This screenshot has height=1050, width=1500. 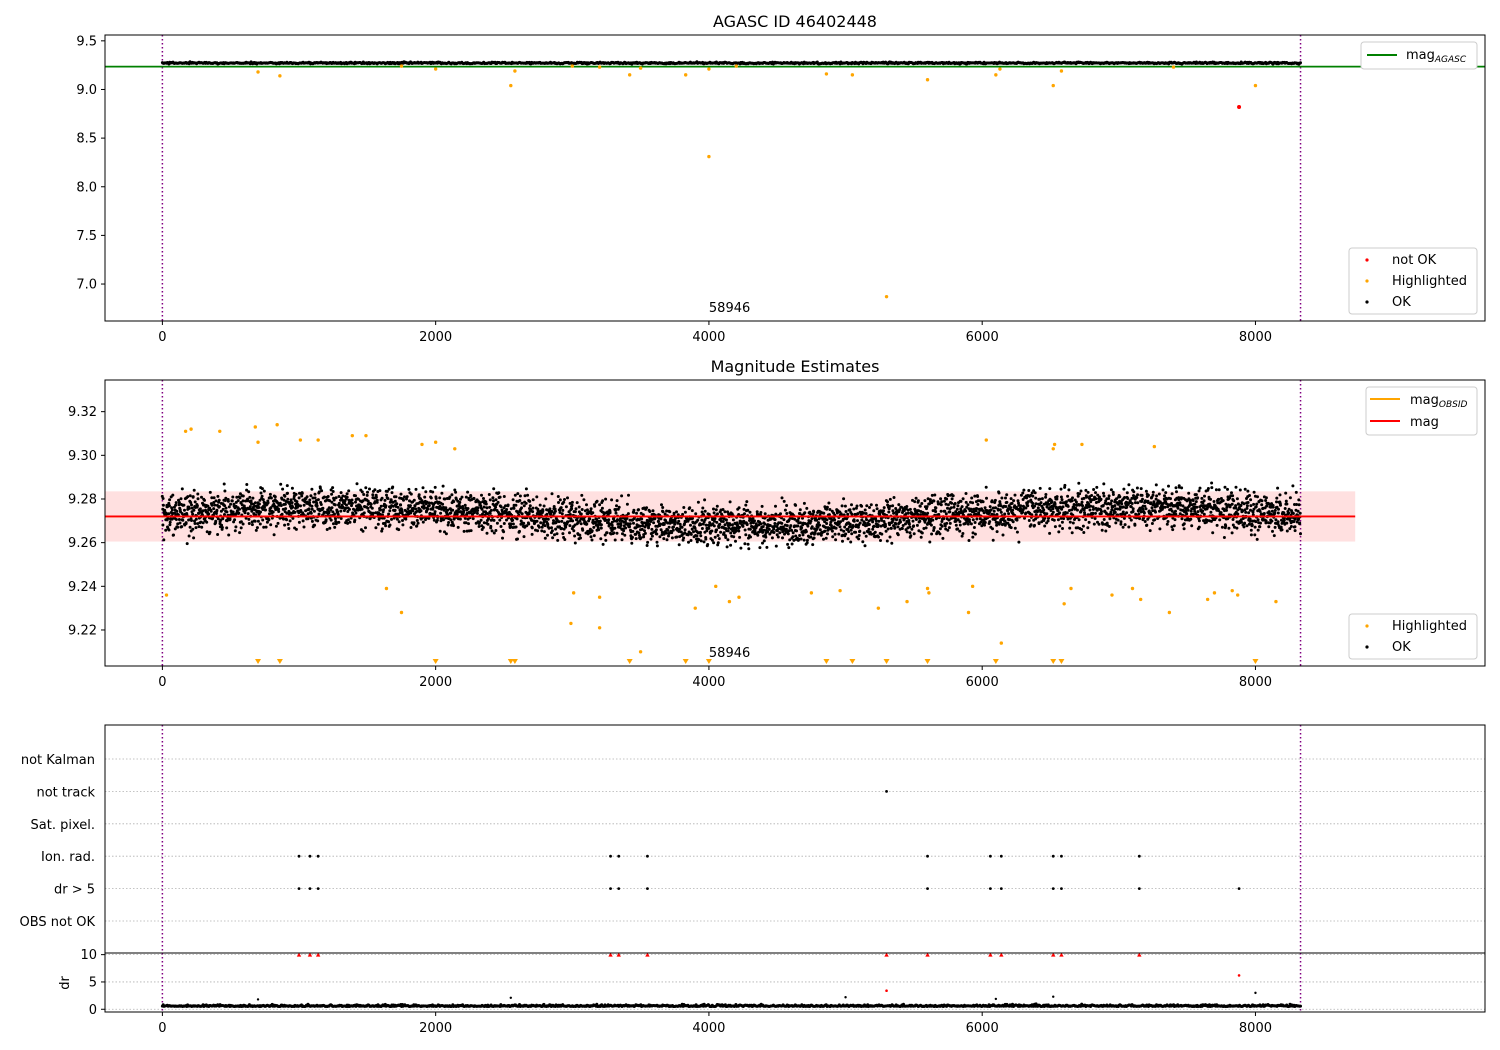 I want to click on chart-title: AGASC ID 46402448, so click(x=795, y=21).